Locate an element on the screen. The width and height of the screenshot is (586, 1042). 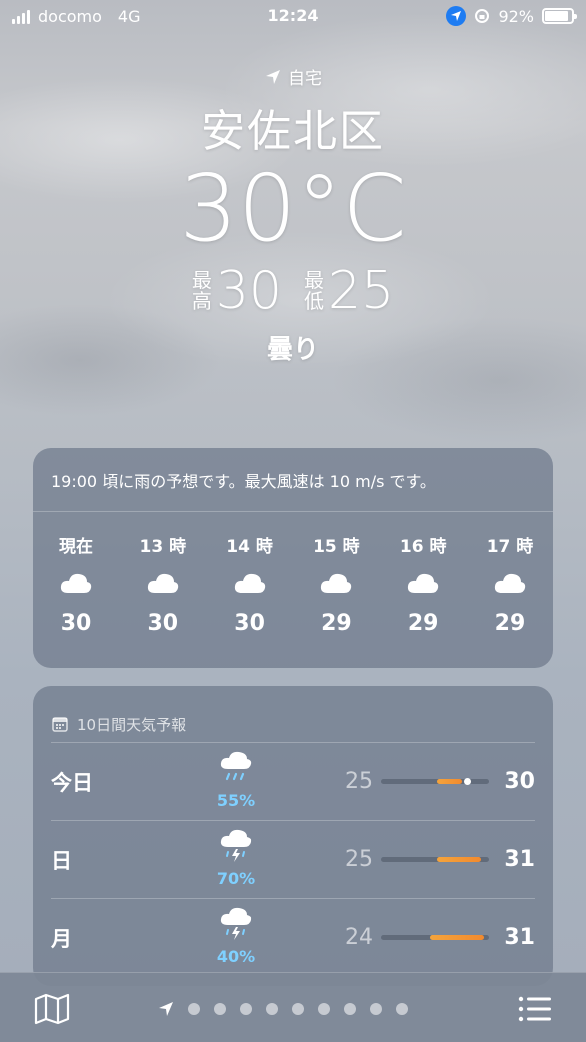
day-label: 今日 is located at coordinates (72, 783).